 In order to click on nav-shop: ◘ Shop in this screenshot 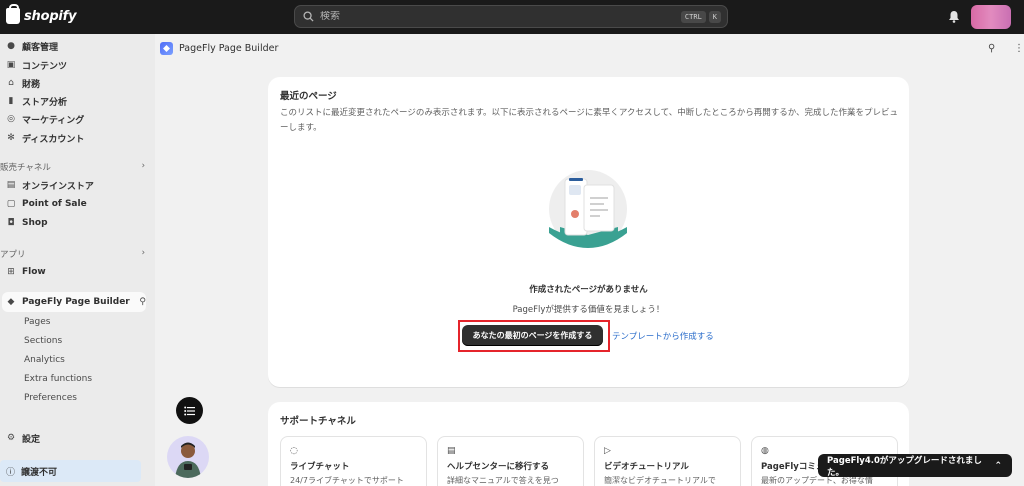, I will do `click(76, 223)`.